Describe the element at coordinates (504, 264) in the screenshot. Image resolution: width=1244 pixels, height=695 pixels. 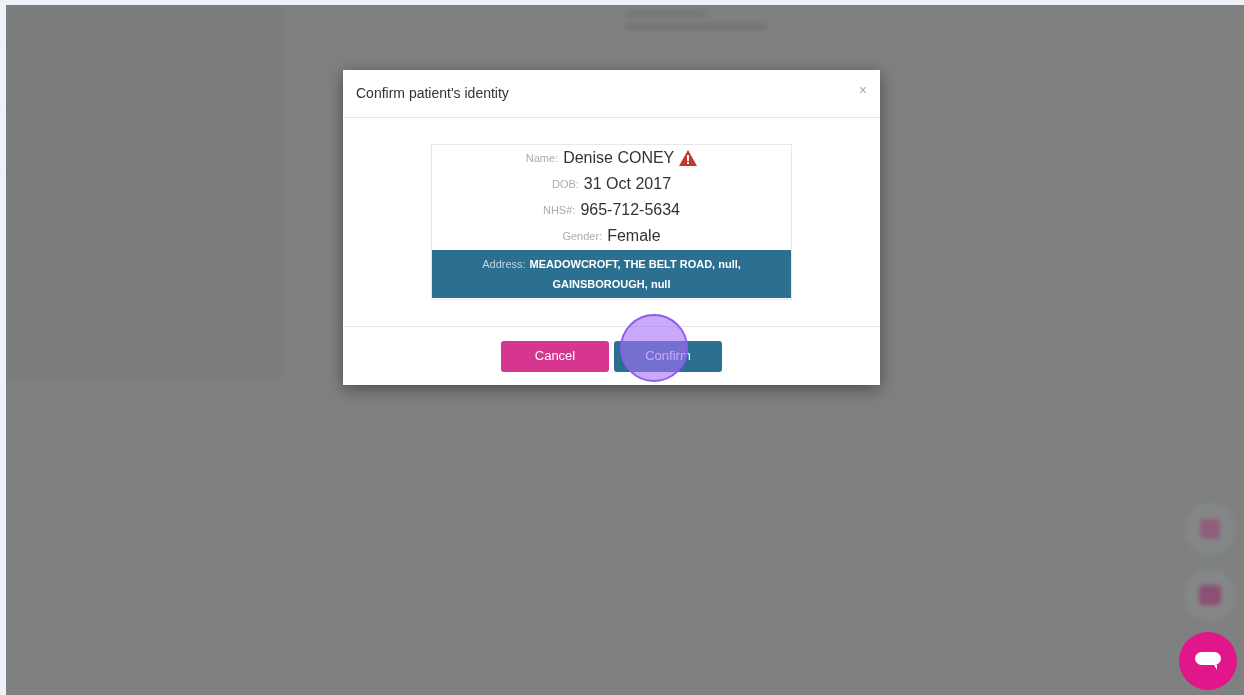
I see `field-label: Address:` at that location.